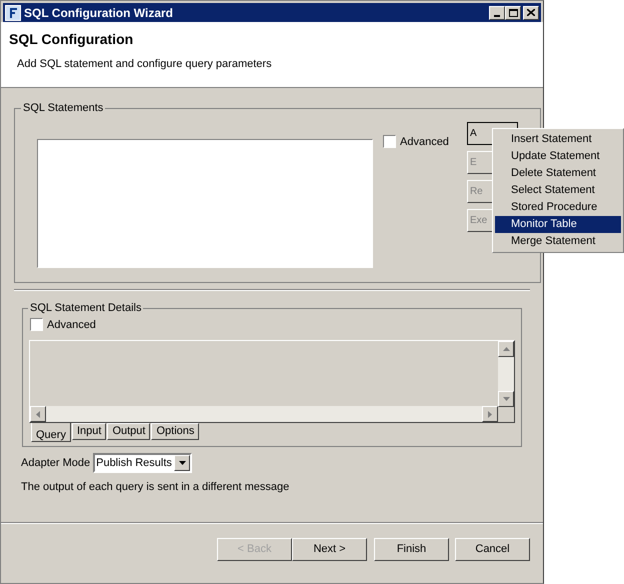 The image size is (624, 584). What do you see at coordinates (55, 463) in the screenshot?
I see `adapter-mode-label: Adapter Mode` at bounding box center [55, 463].